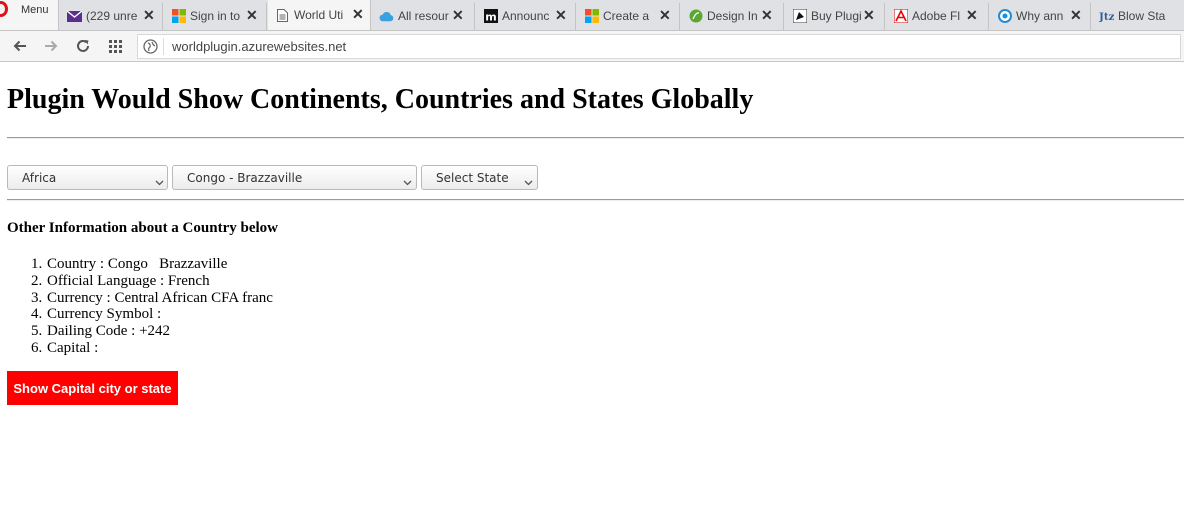 The height and width of the screenshot is (511, 1184). I want to click on tab-title: All resour, so click(423, 16).